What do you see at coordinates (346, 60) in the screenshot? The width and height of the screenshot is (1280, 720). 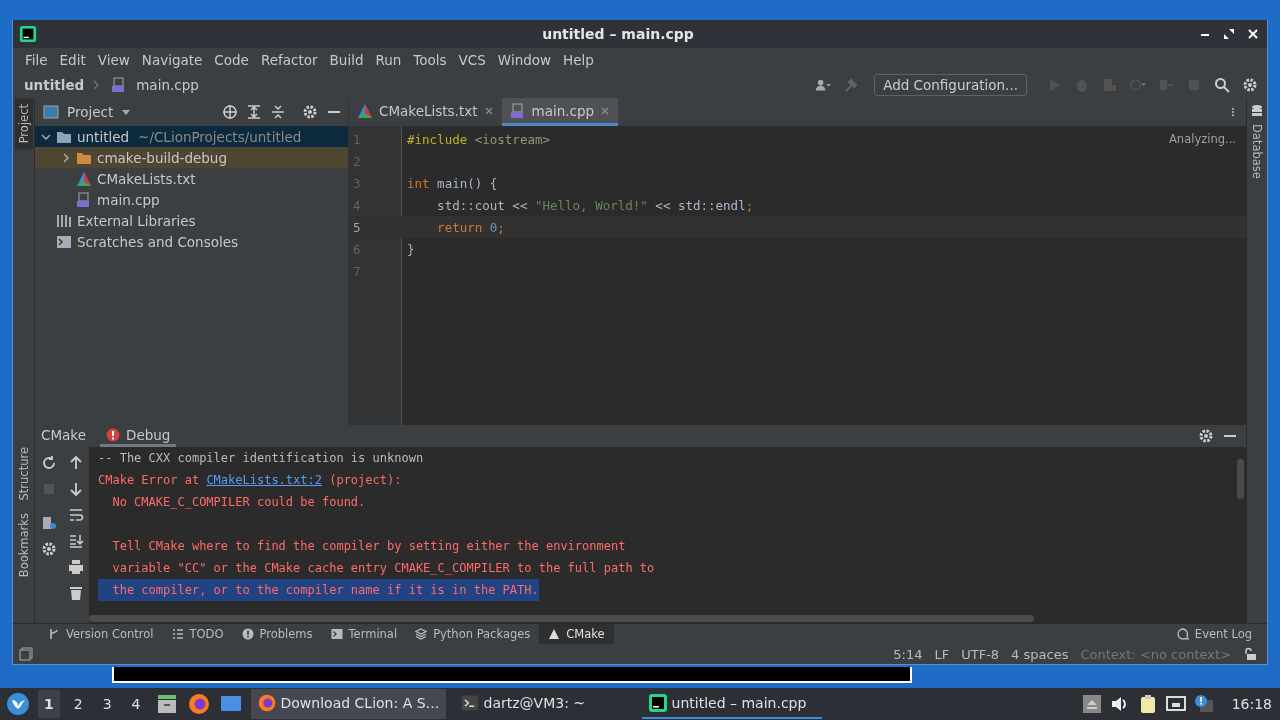 I see `menu-item: Build` at bounding box center [346, 60].